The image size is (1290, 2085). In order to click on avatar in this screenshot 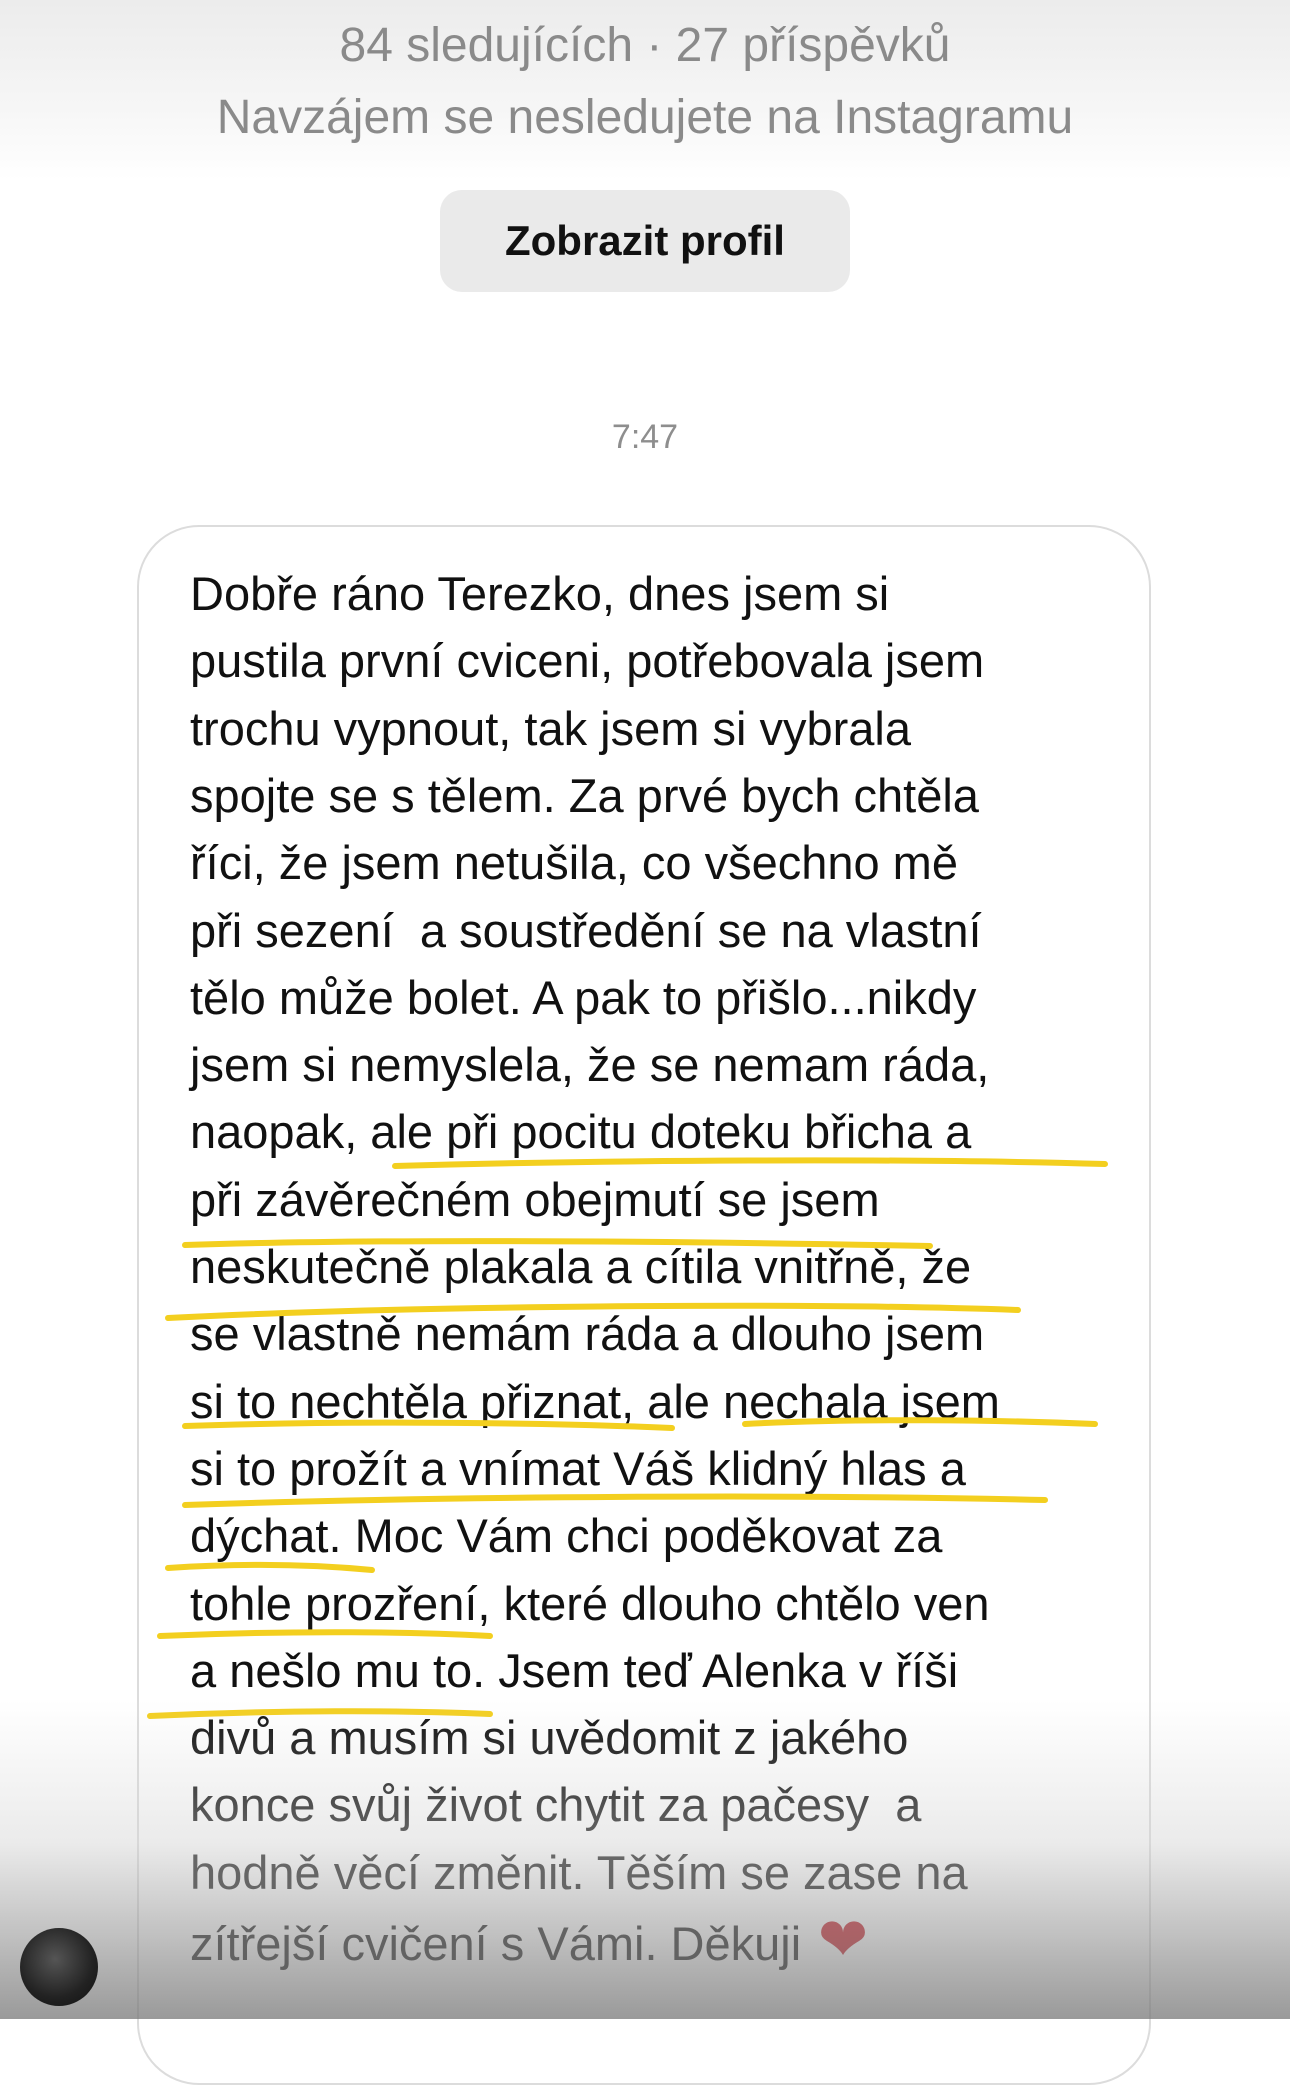, I will do `click(59, 1967)`.